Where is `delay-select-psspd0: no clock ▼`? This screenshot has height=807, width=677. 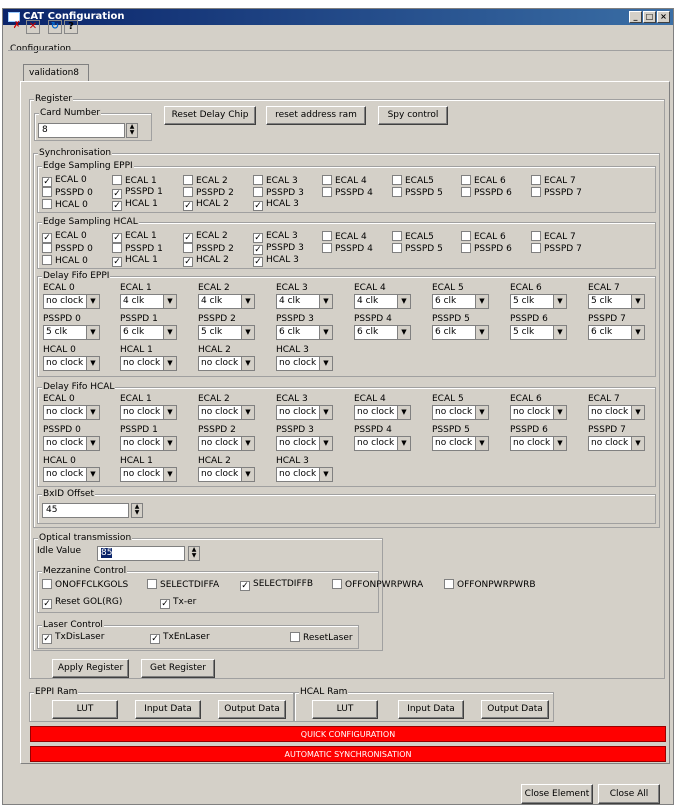 delay-select-psspd0: no clock ▼ is located at coordinates (71, 443).